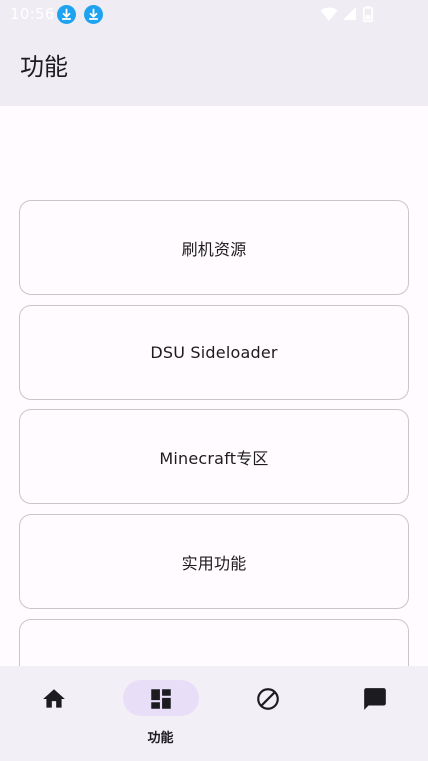  What do you see at coordinates (53, 713) in the screenshot?
I see `nav-item-home` at bounding box center [53, 713].